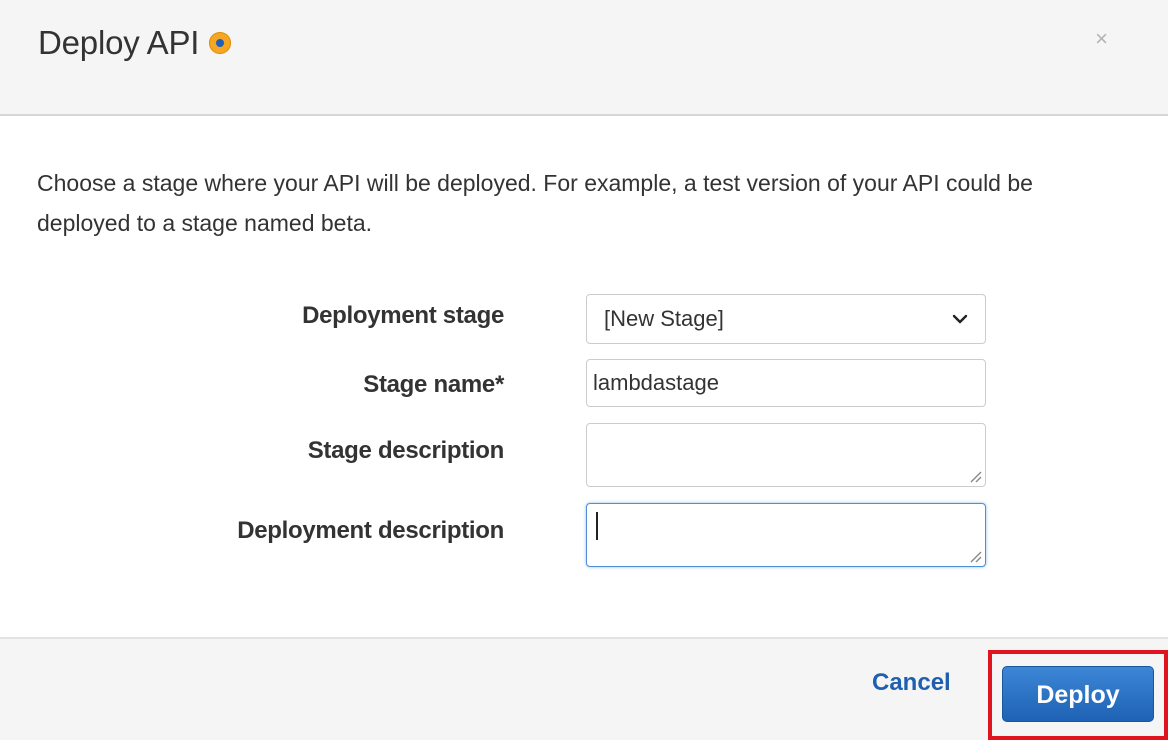 The width and height of the screenshot is (1168, 740). What do you see at coordinates (597, 526) in the screenshot?
I see `text-caret` at bounding box center [597, 526].